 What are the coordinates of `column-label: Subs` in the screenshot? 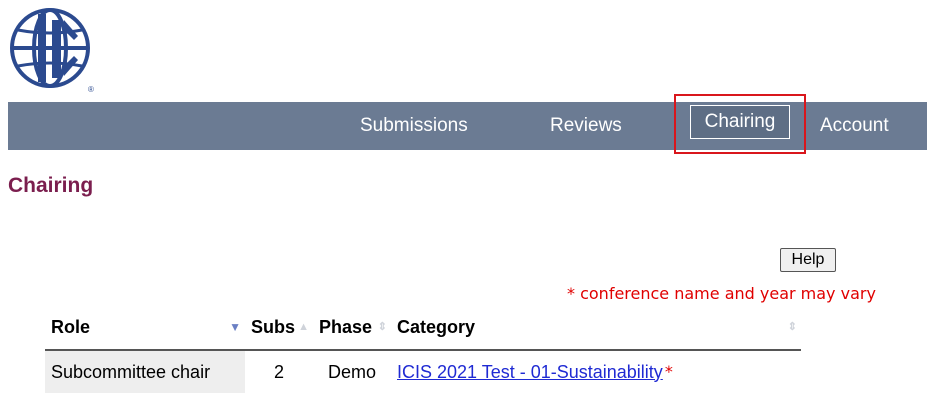 It's located at (273, 327).